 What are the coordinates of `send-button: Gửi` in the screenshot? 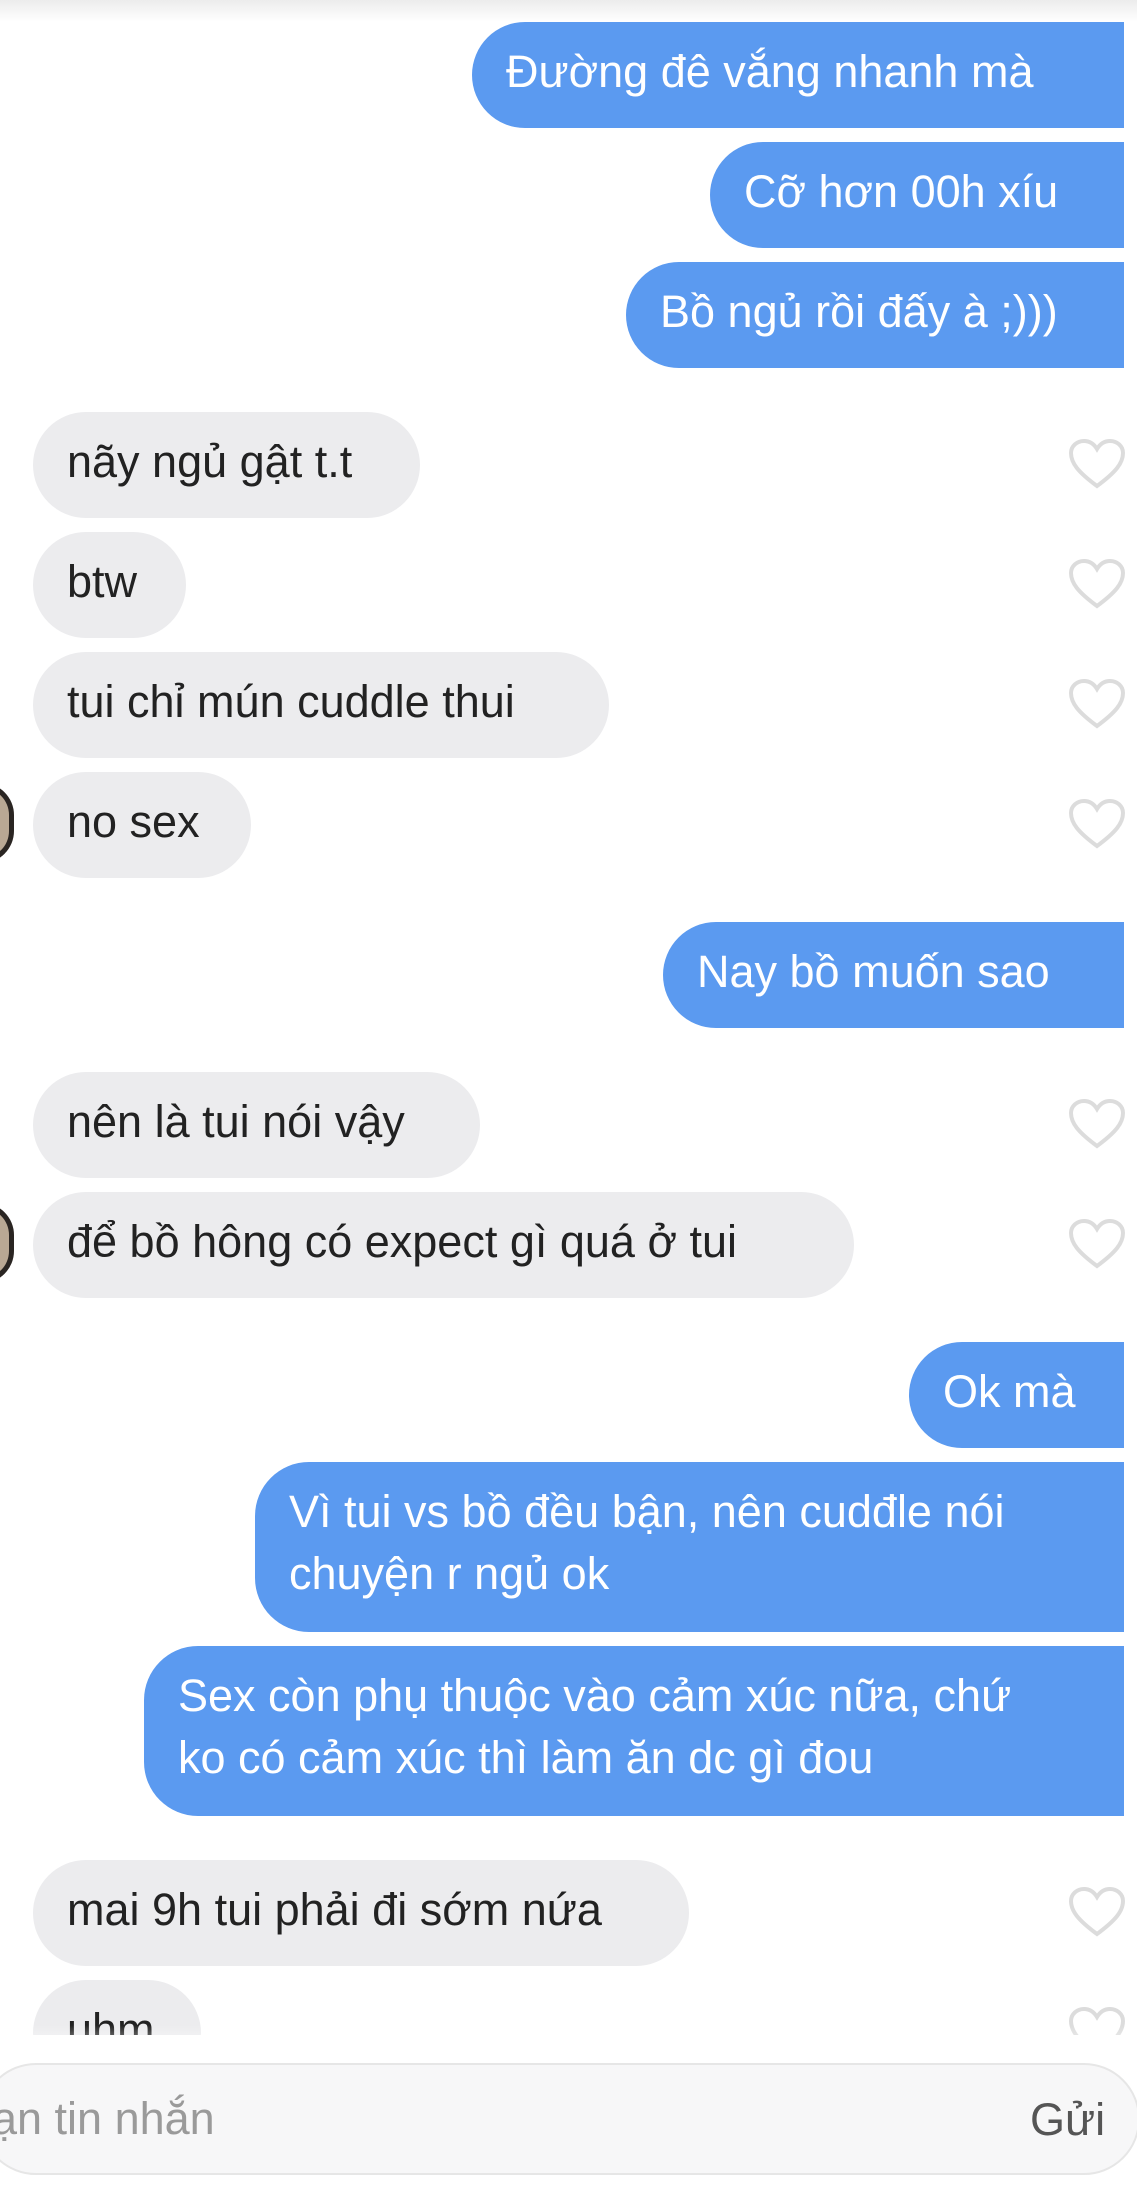 It's located at (1080, 2120).